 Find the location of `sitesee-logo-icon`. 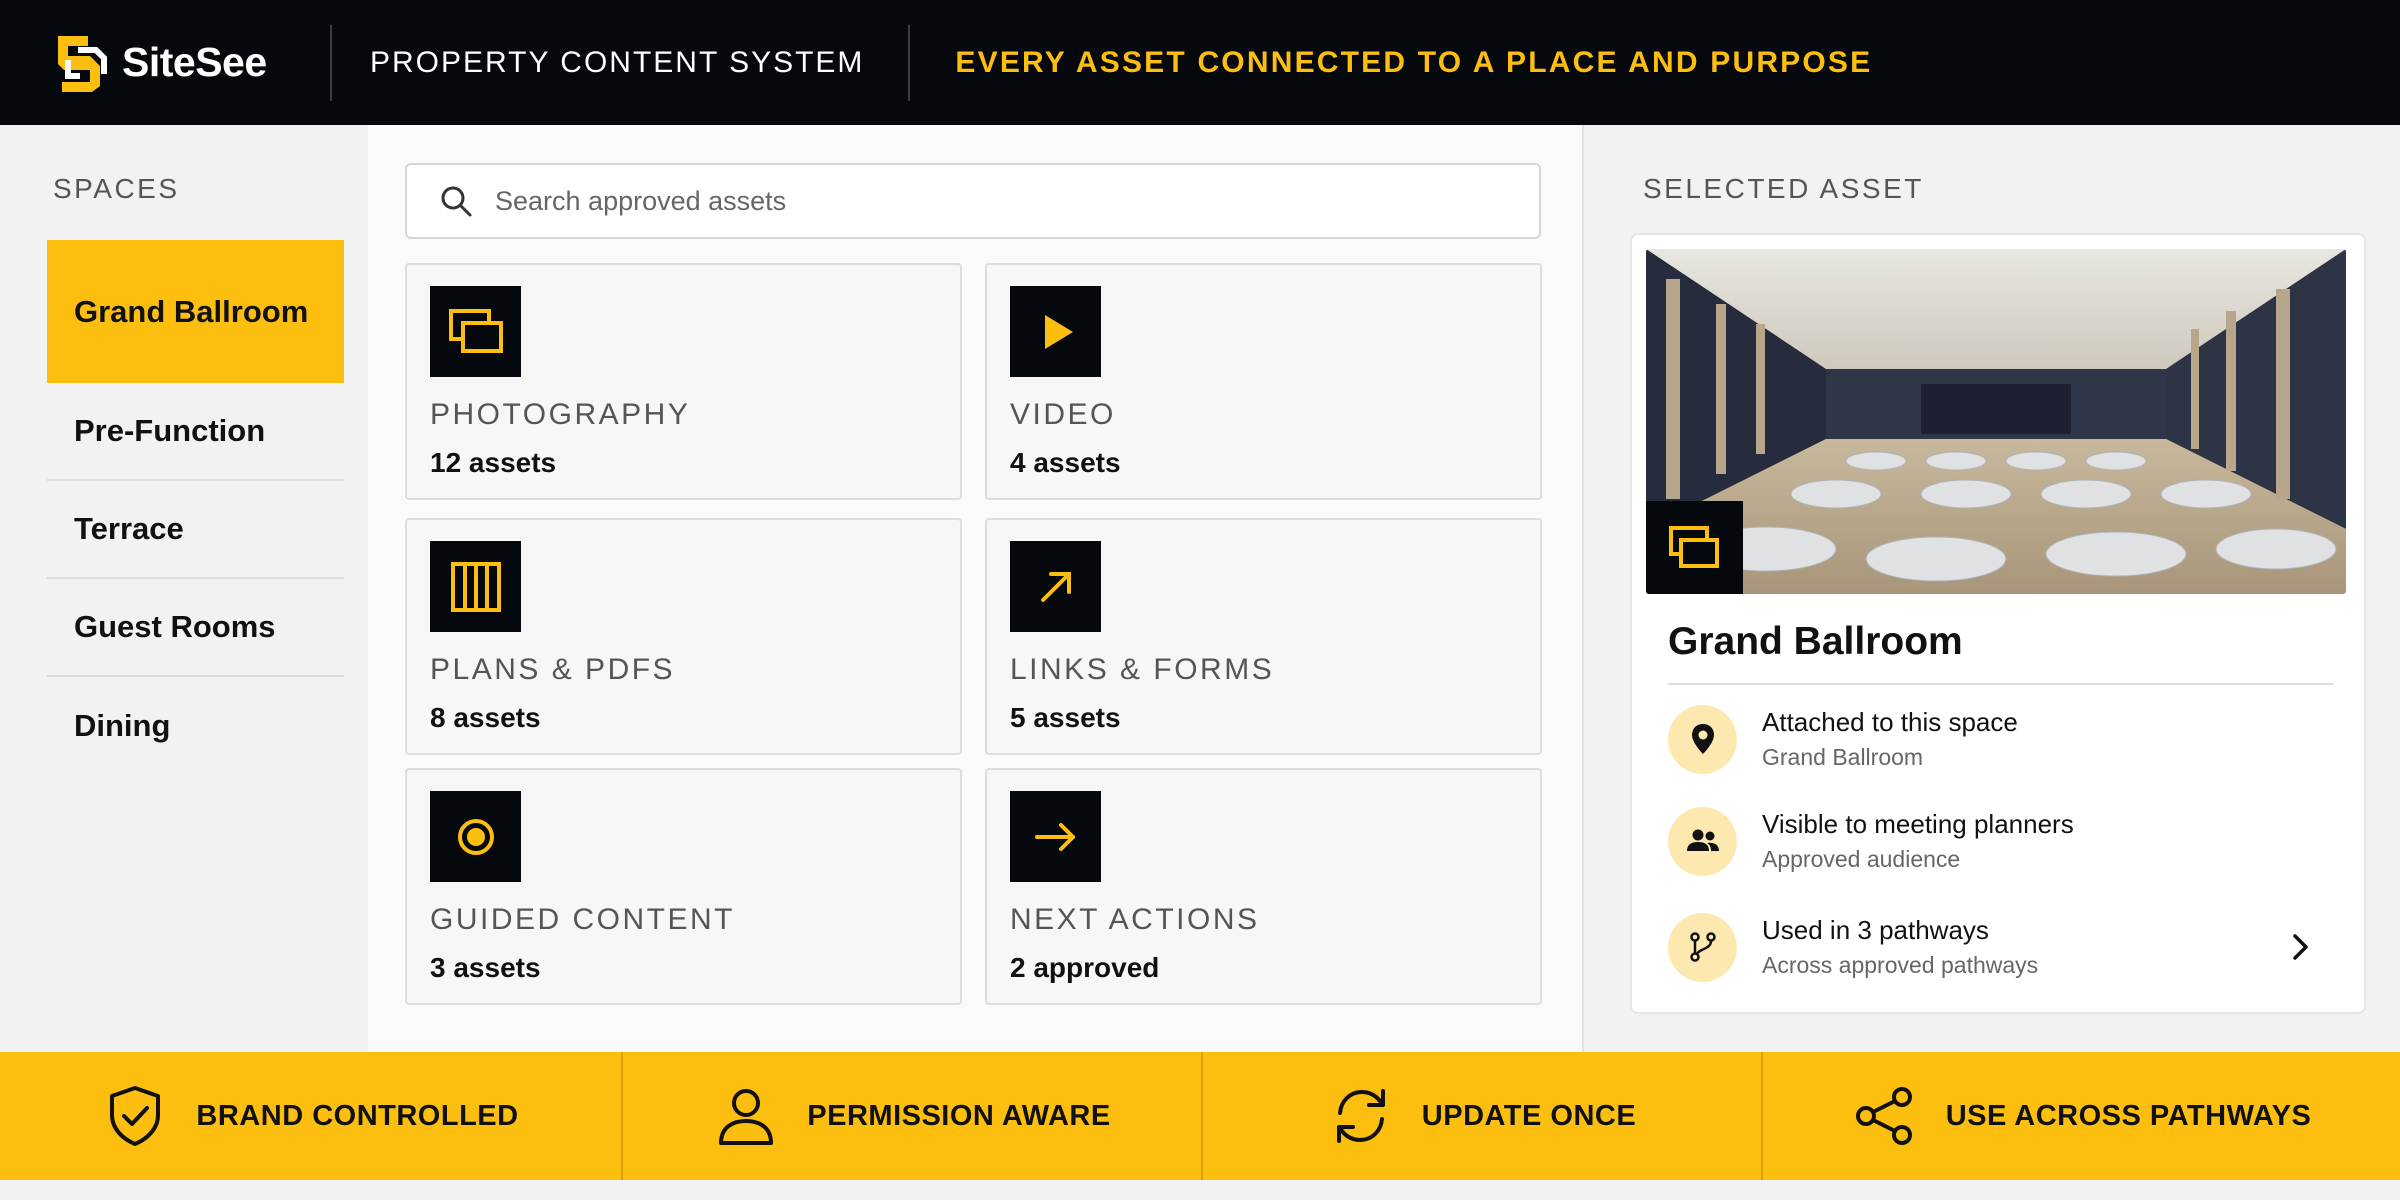

sitesee-logo-icon is located at coordinates (82, 63).